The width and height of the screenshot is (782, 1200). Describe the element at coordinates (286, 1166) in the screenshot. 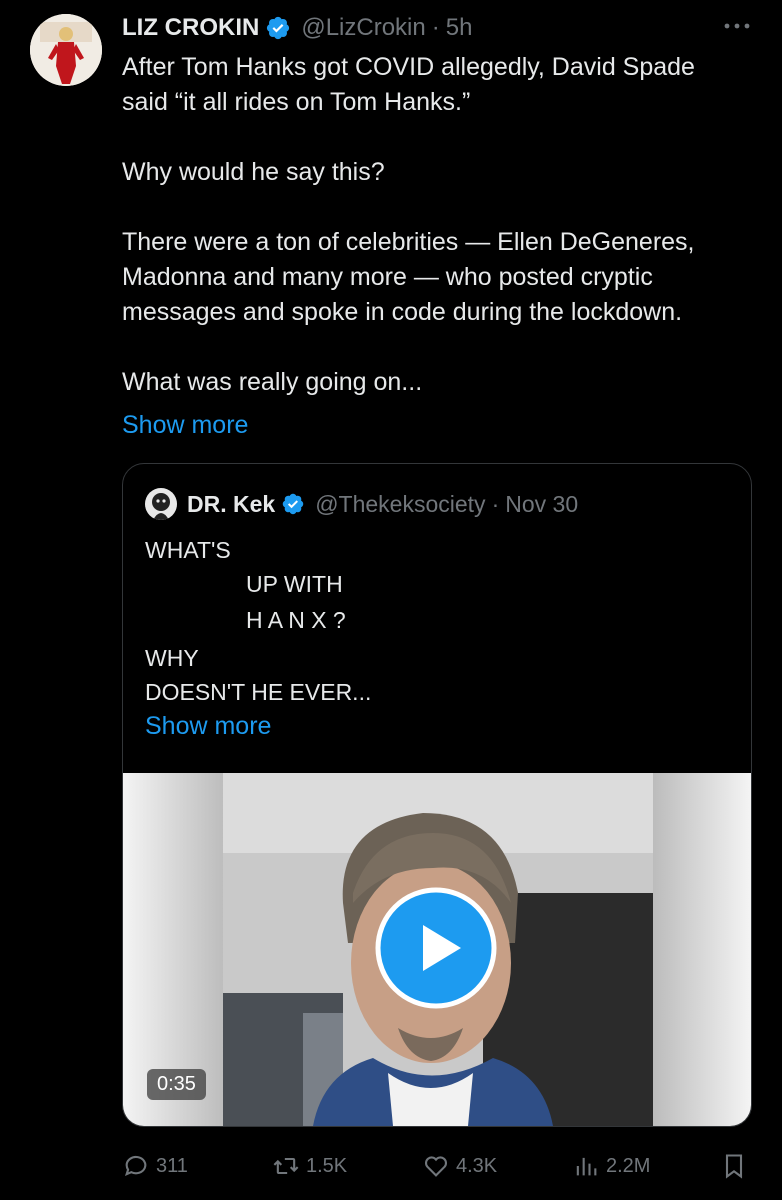

I see `repost-icon` at that location.